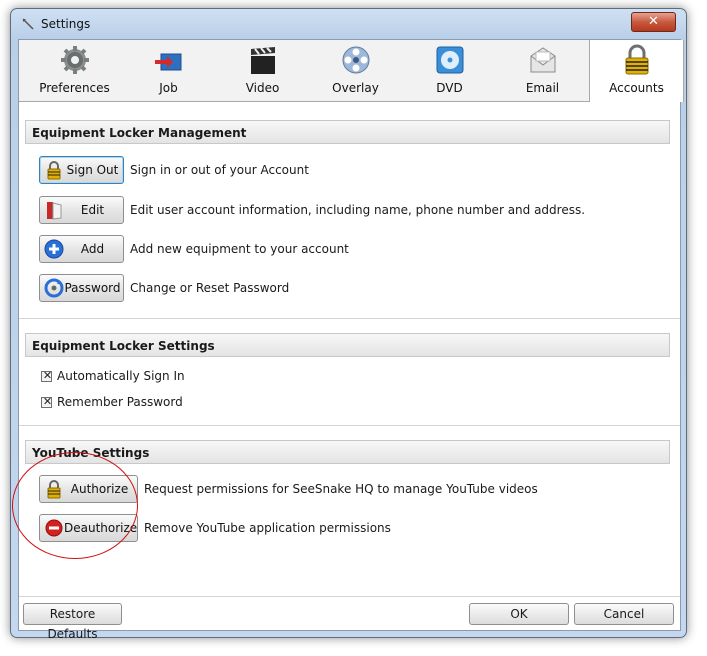 The height and width of the screenshot is (656, 707). Describe the element at coordinates (74, 88) in the screenshot. I see `tab-label: Preferences` at that location.